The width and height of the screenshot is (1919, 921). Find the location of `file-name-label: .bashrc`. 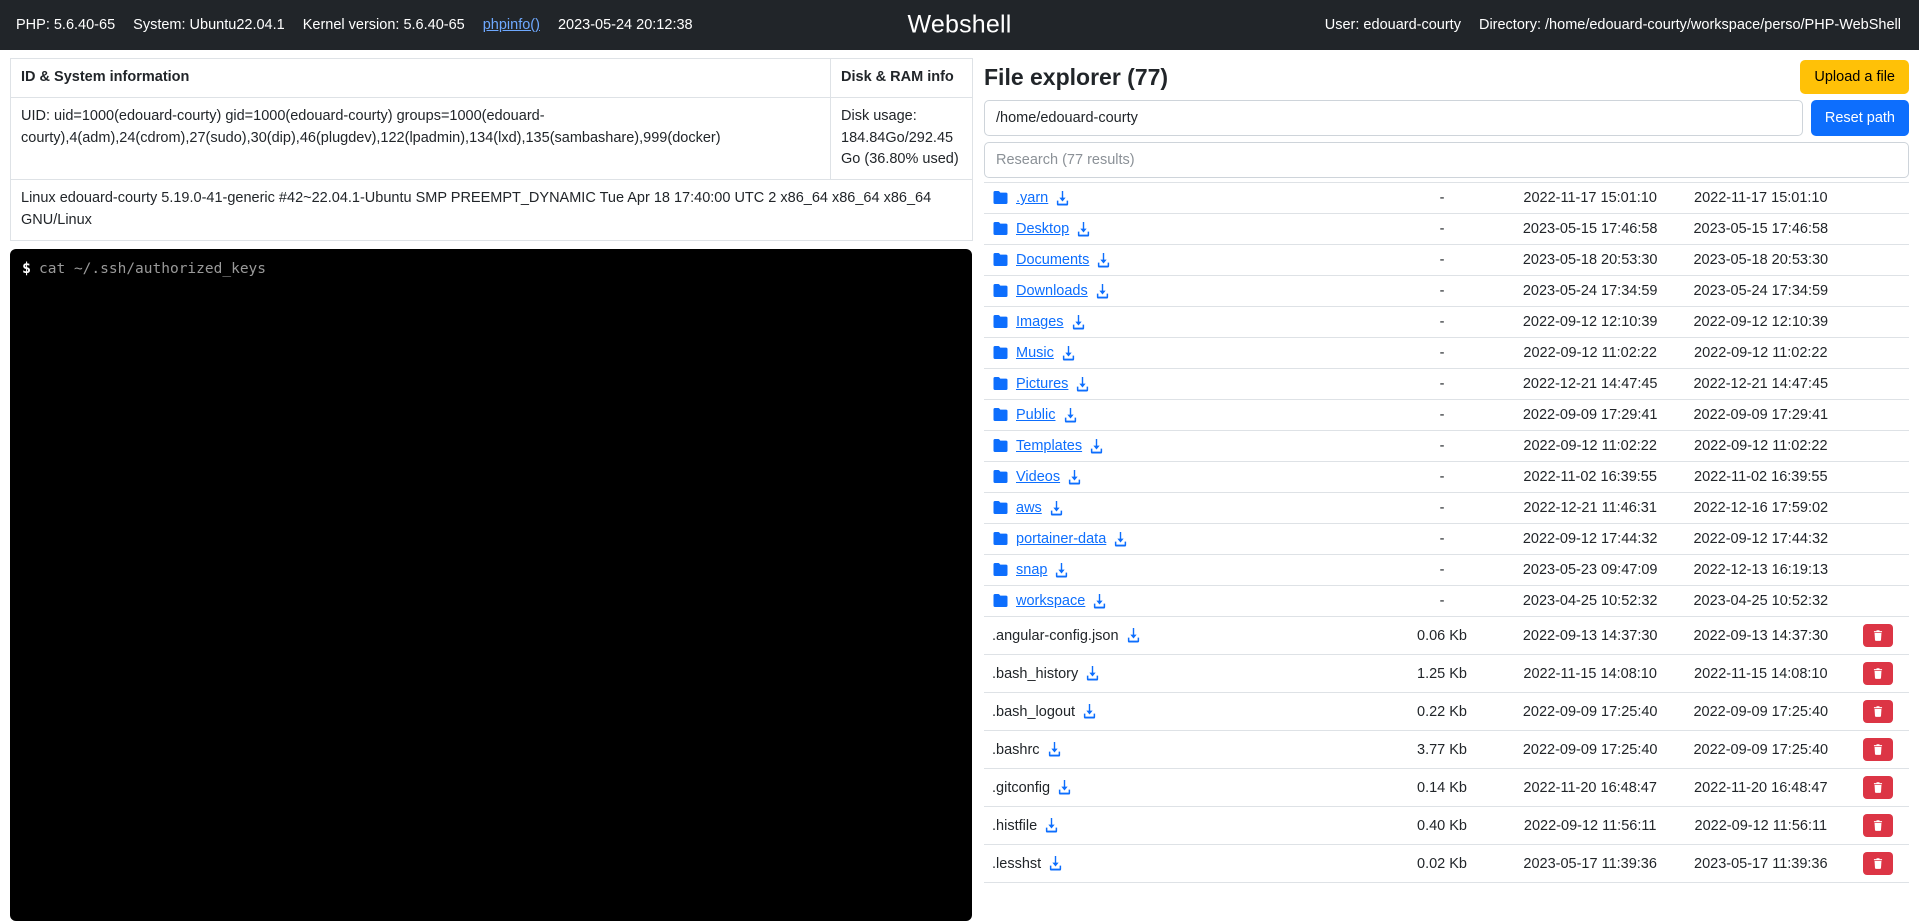

file-name-label: .bashrc is located at coordinates (1016, 749).